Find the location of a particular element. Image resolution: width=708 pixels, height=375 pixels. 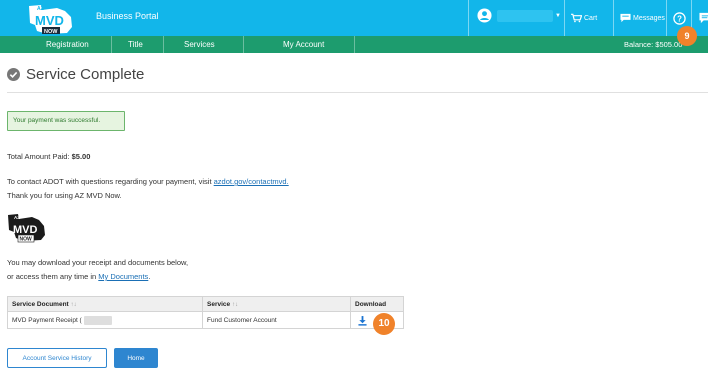

my-documents-link: My Documents is located at coordinates (123, 276).